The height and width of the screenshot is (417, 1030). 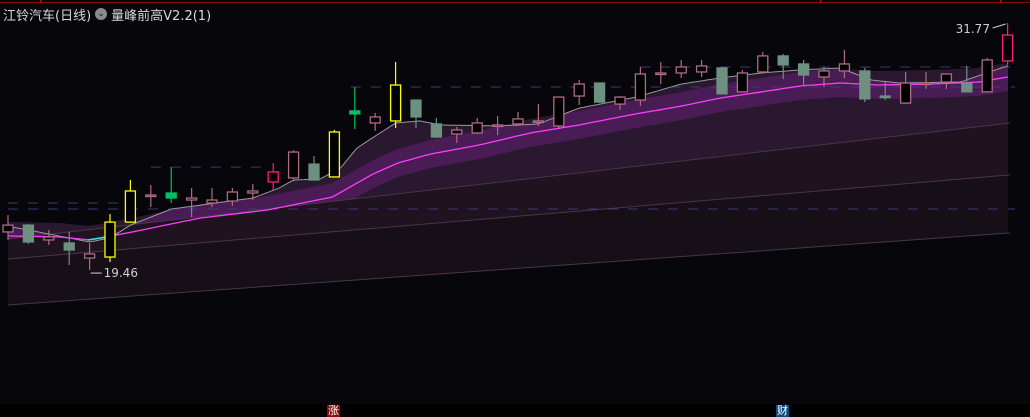 What do you see at coordinates (333, 411) in the screenshot?
I see `rise-badge: 涨` at bounding box center [333, 411].